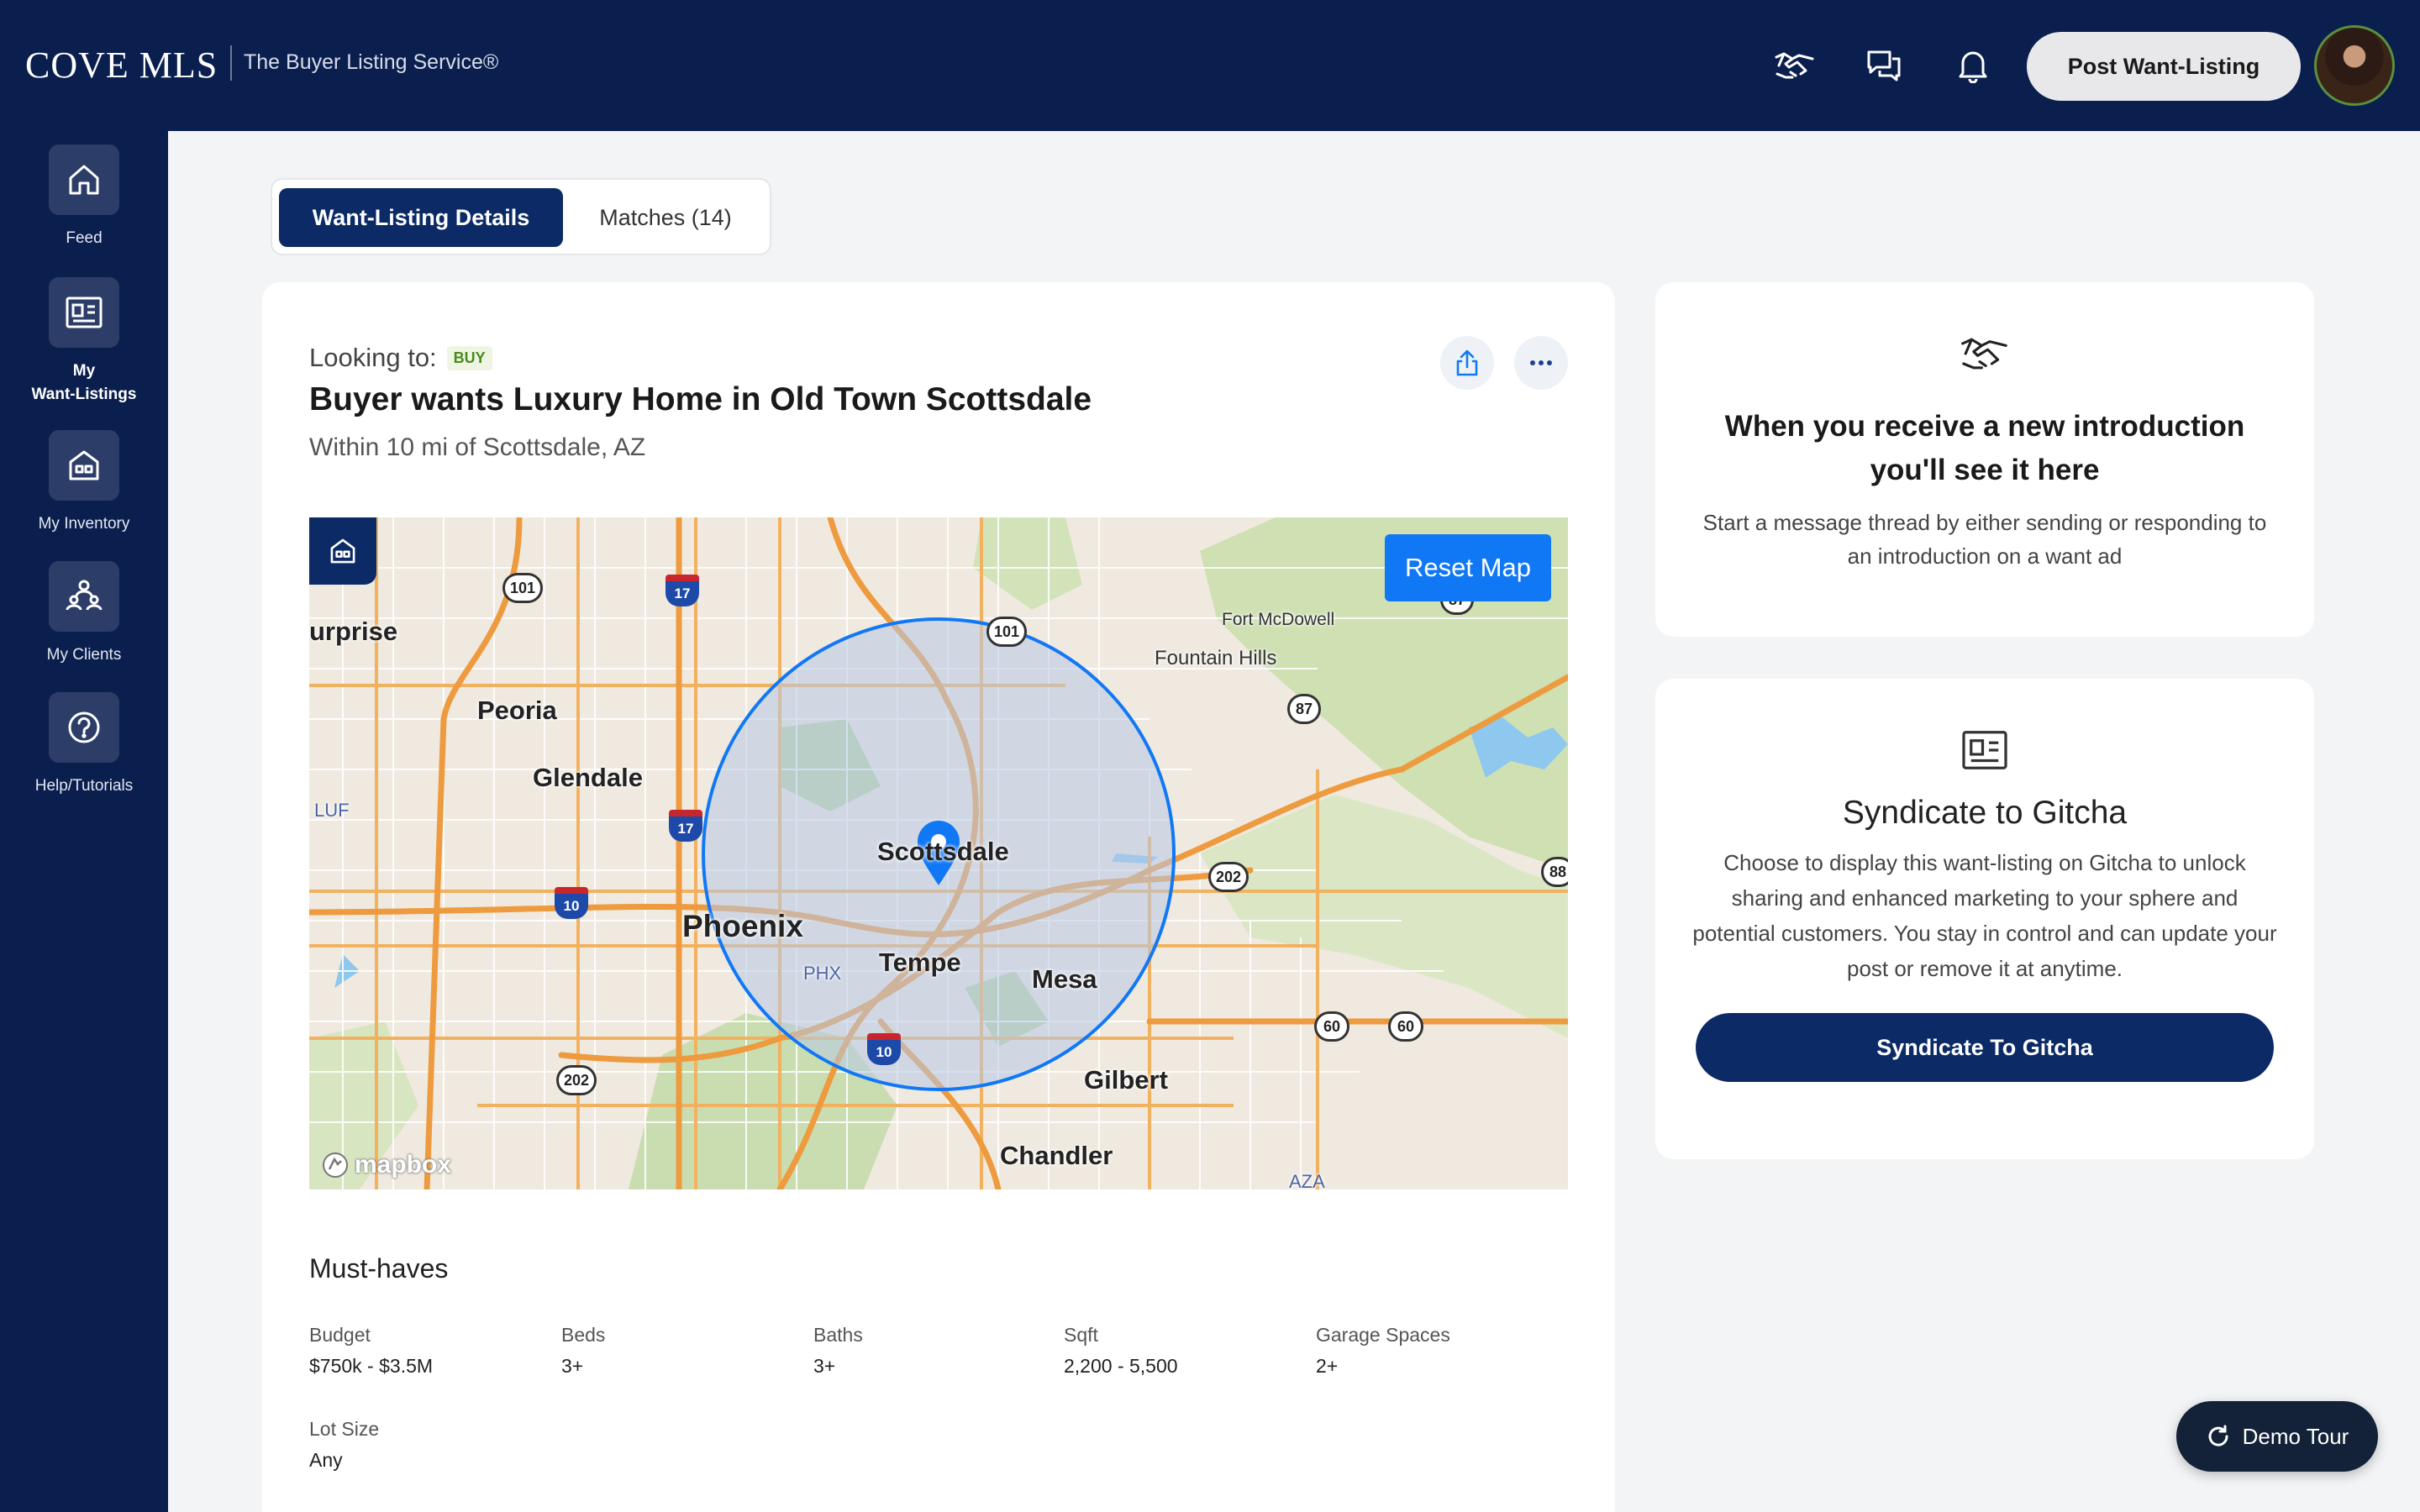 The height and width of the screenshot is (1512, 2420). I want to click on map-label-phoenix: Phoenix, so click(742, 926).